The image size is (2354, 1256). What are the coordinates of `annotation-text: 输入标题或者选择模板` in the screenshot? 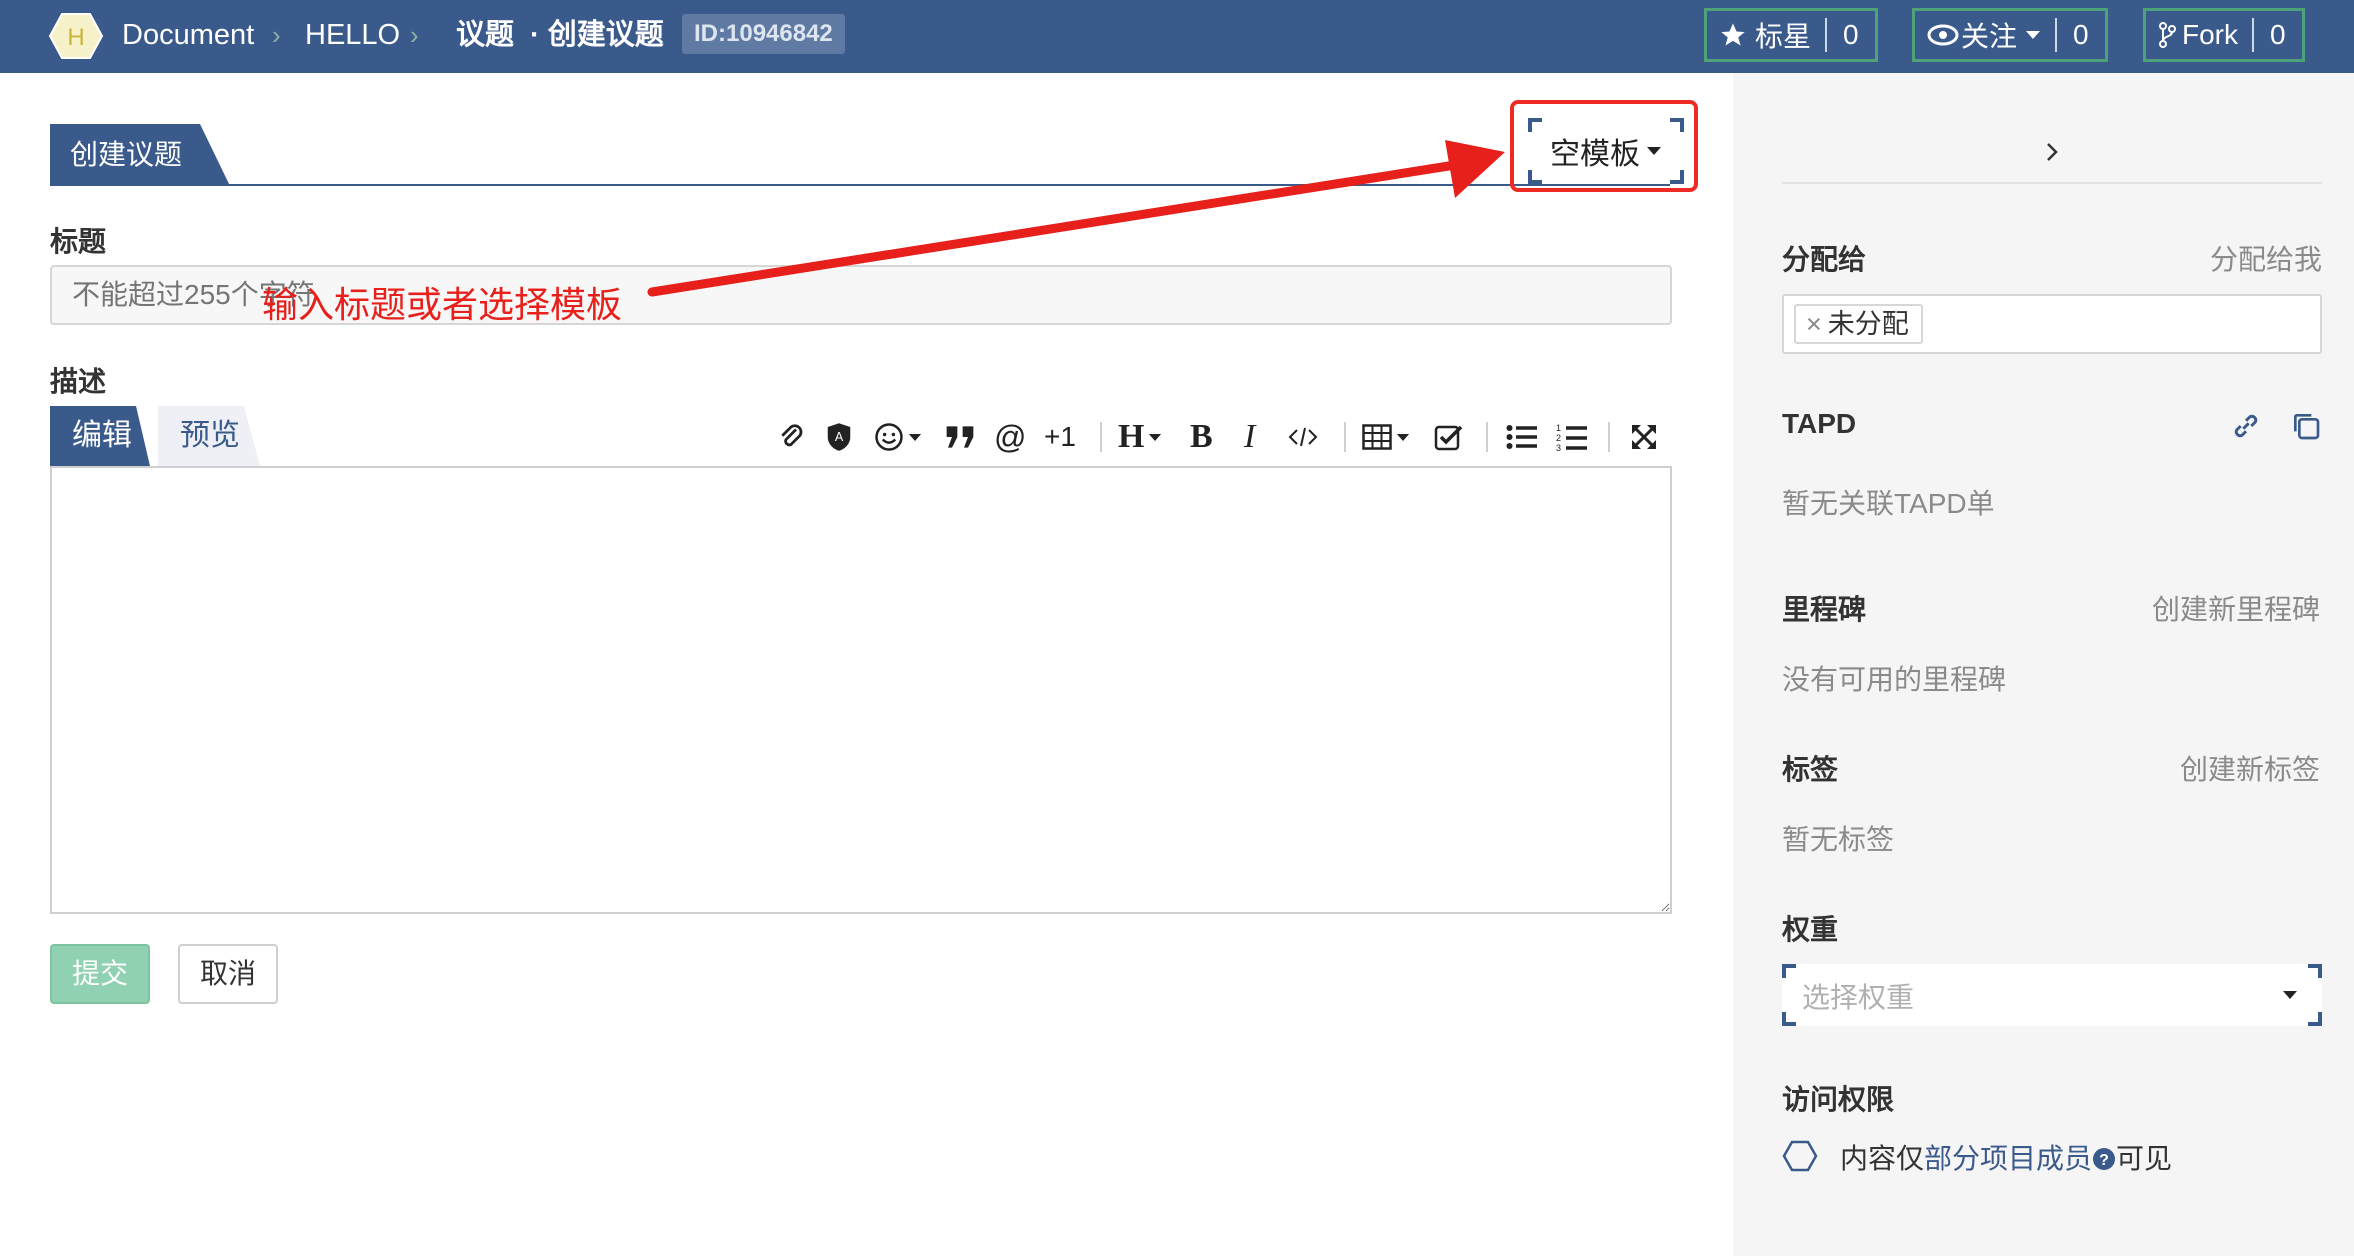 It's located at (442, 304).